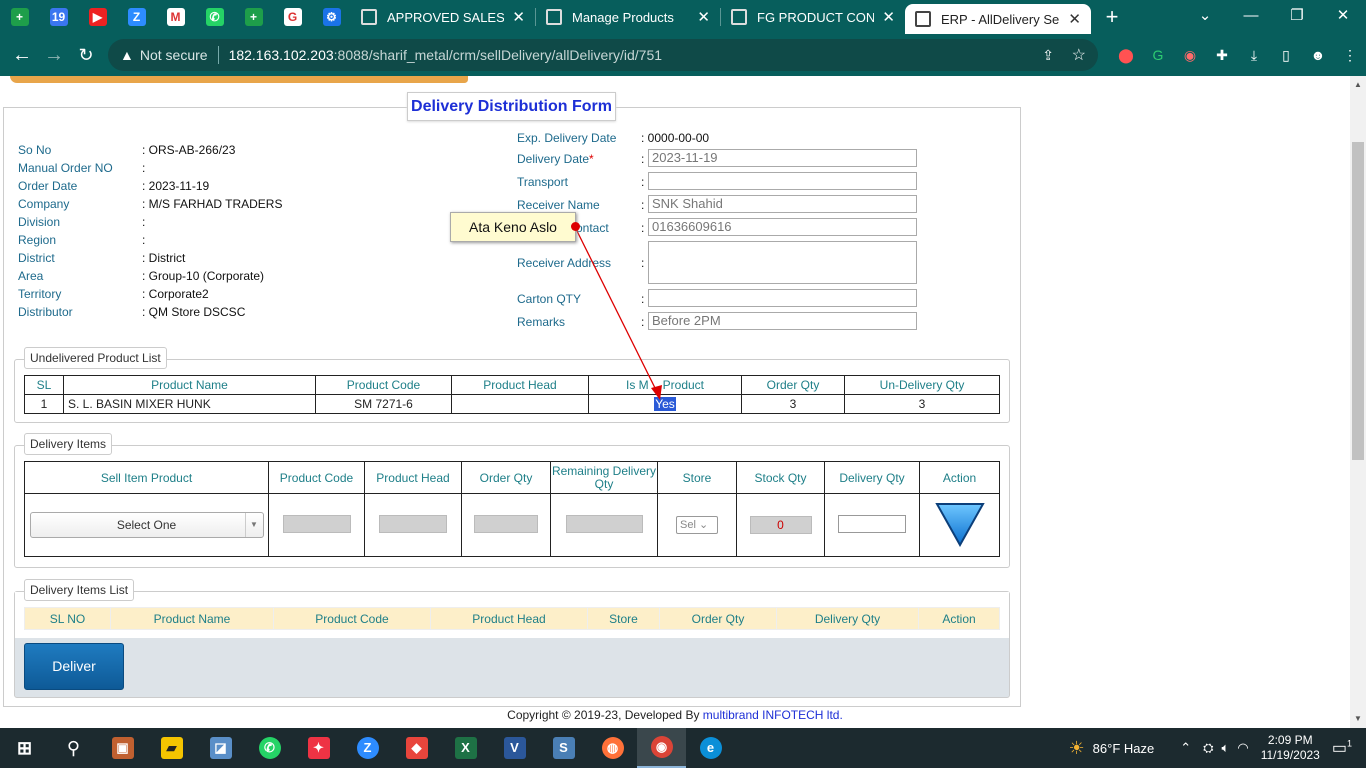 The image size is (1366, 768). What do you see at coordinates (214, 17) in the screenshot?
I see `pinned-tab: ✆` at bounding box center [214, 17].